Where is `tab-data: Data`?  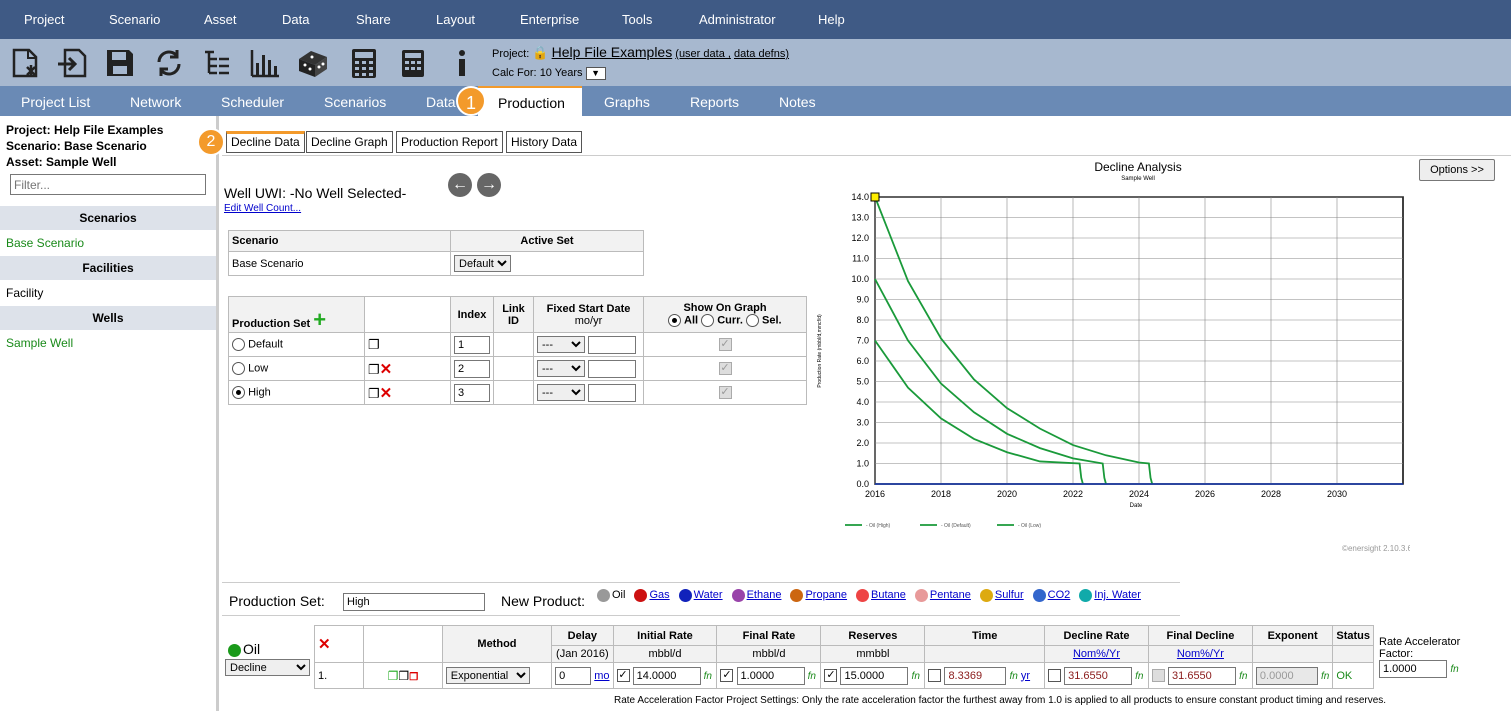
tab-data: Data is located at coordinates (441, 102).